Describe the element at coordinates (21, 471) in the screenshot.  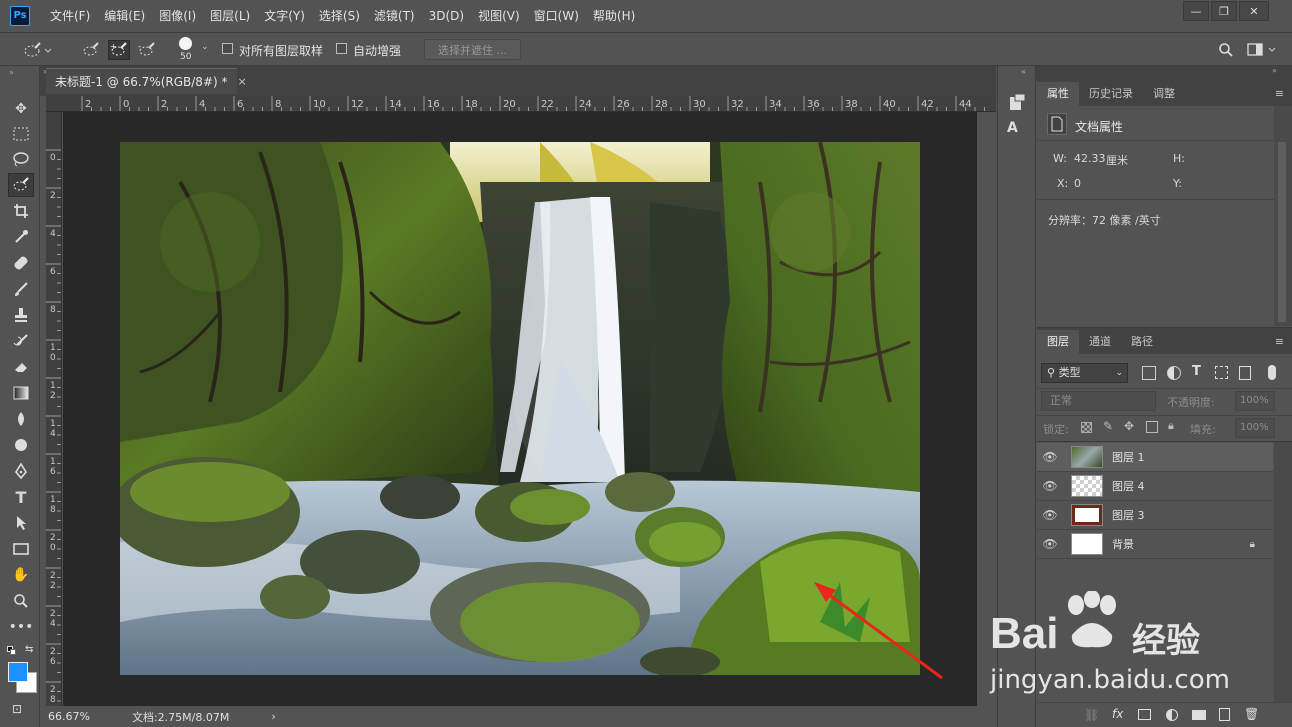
I see `pen-tool-icon` at that location.